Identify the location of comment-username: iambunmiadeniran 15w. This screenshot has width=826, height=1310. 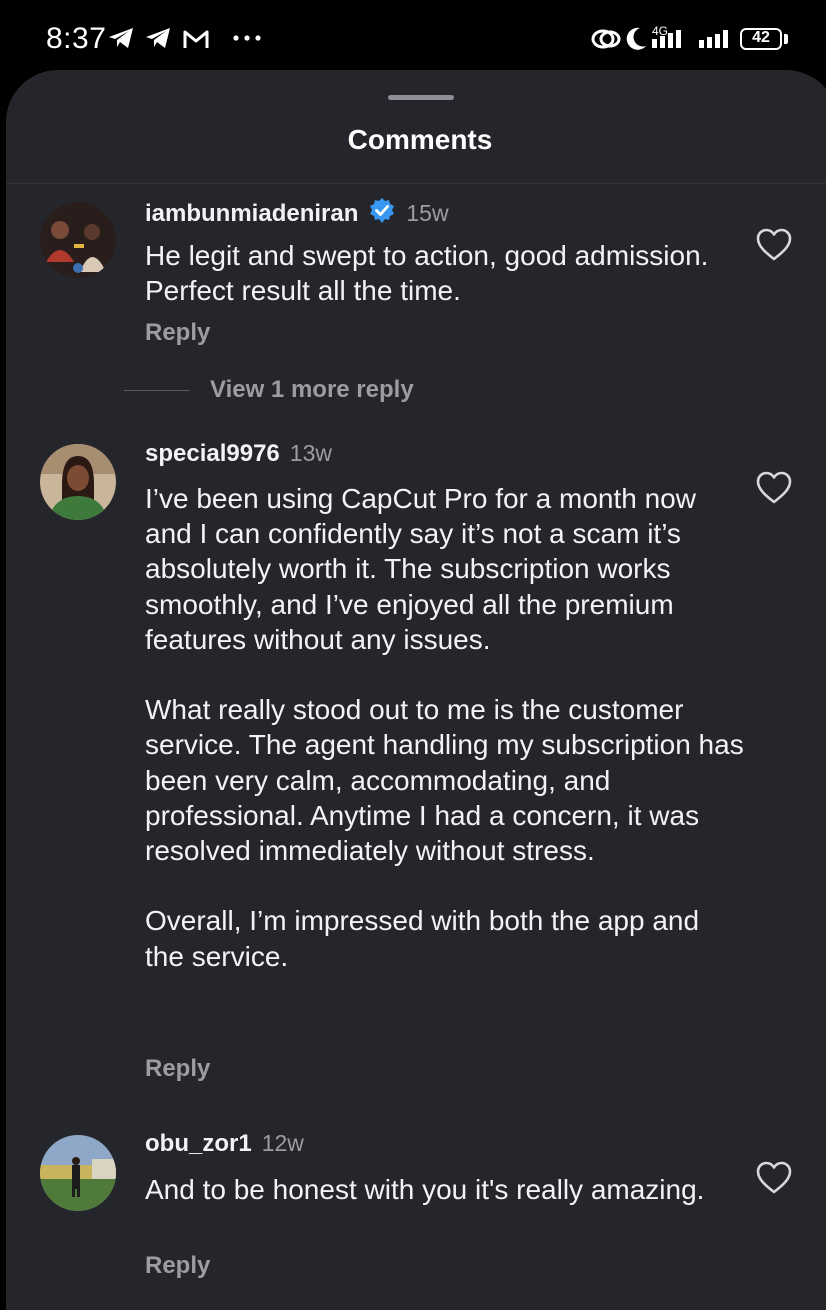
(297, 212).